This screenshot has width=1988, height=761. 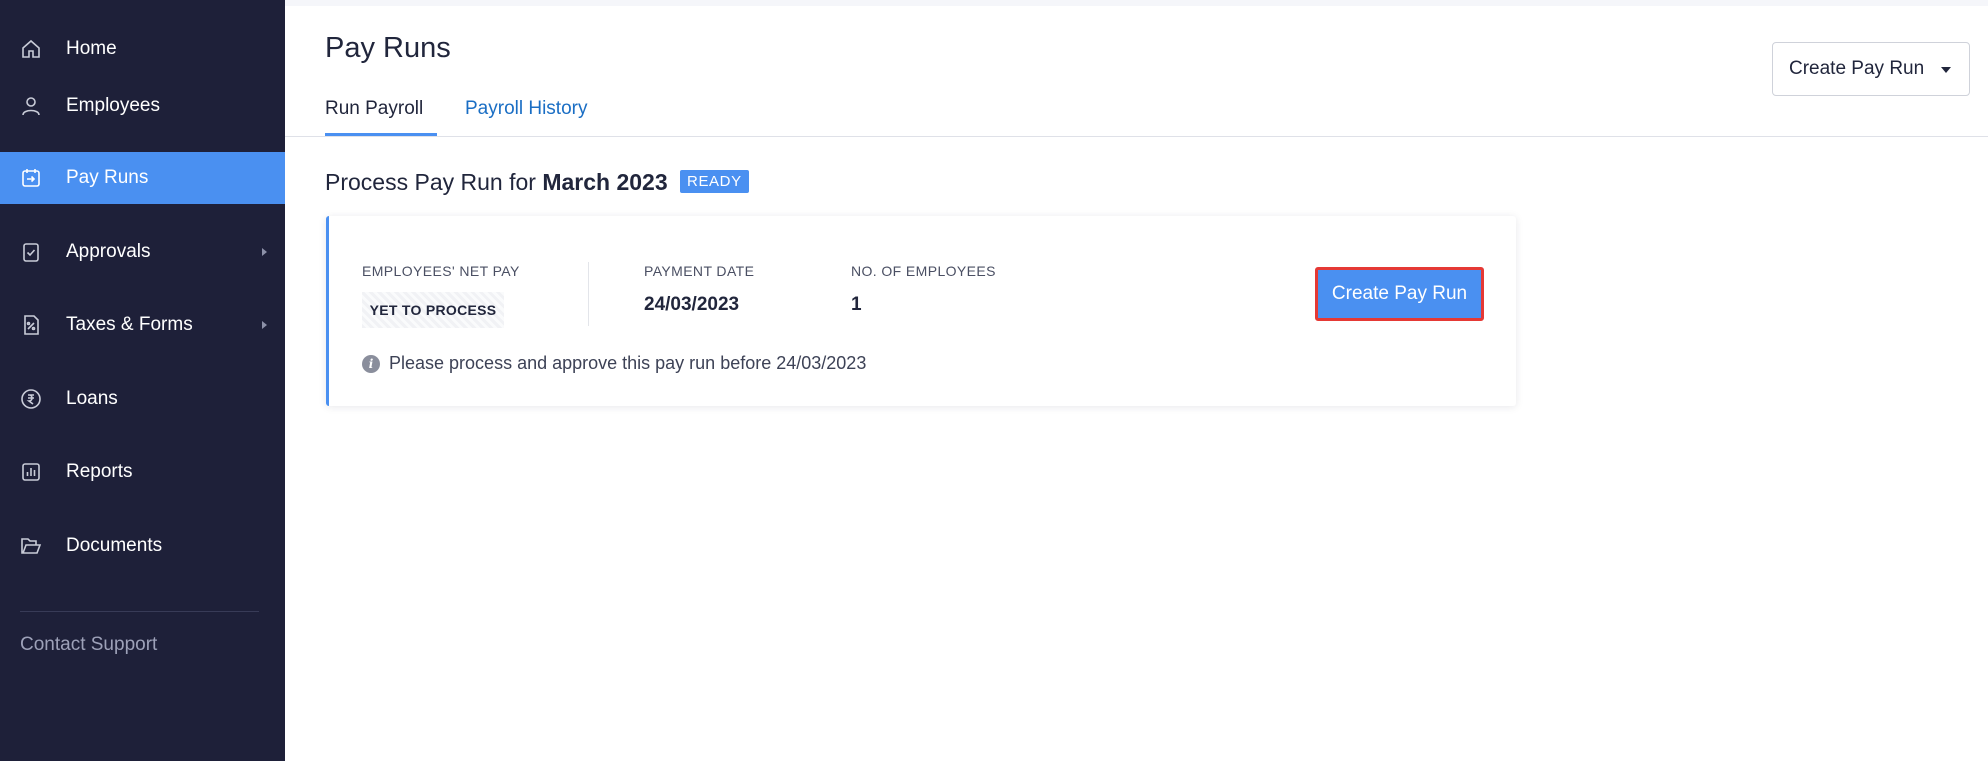 What do you see at coordinates (1946, 70) in the screenshot?
I see `caret-down-icon` at bounding box center [1946, 70].